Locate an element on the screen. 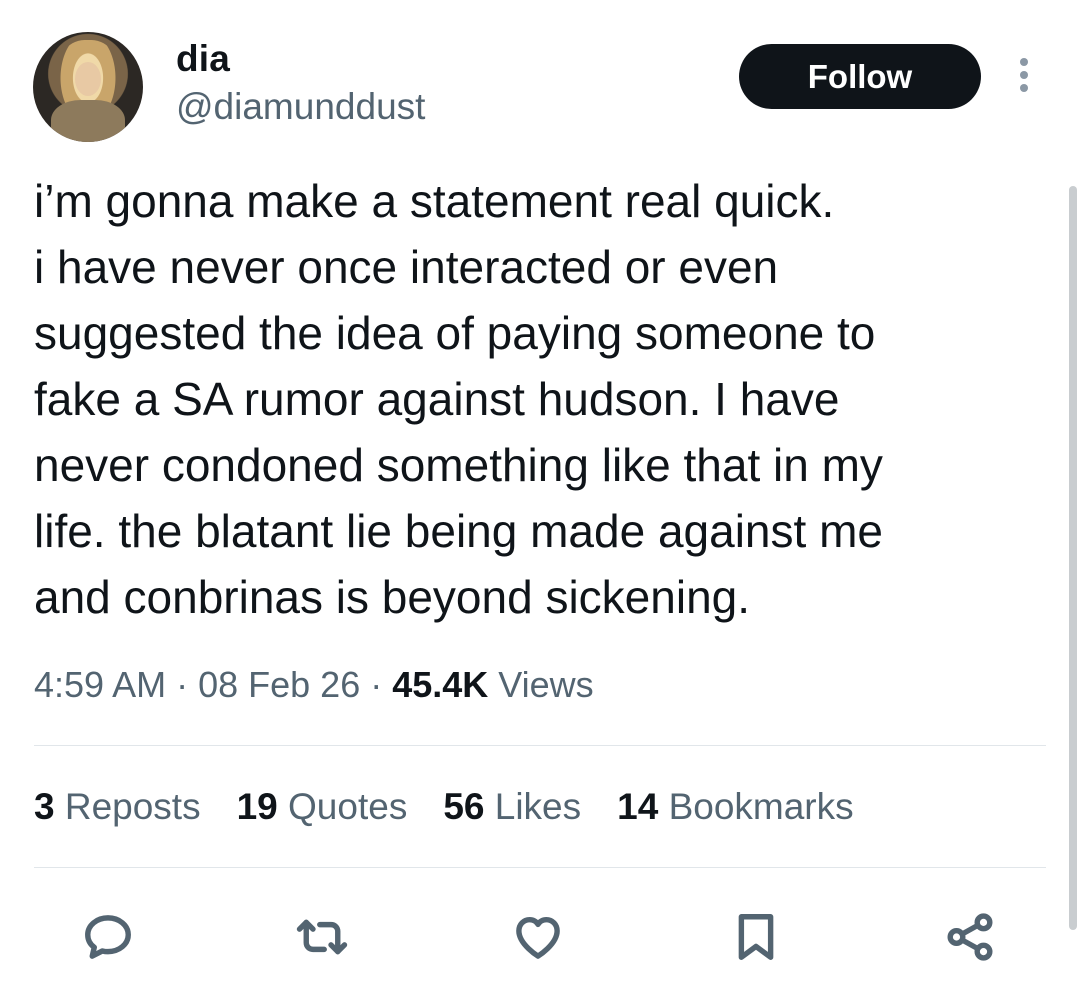 Image resolution: width=1080 pixels, height=995 pixels. avatar-coat is located at coordinates (88, 121).